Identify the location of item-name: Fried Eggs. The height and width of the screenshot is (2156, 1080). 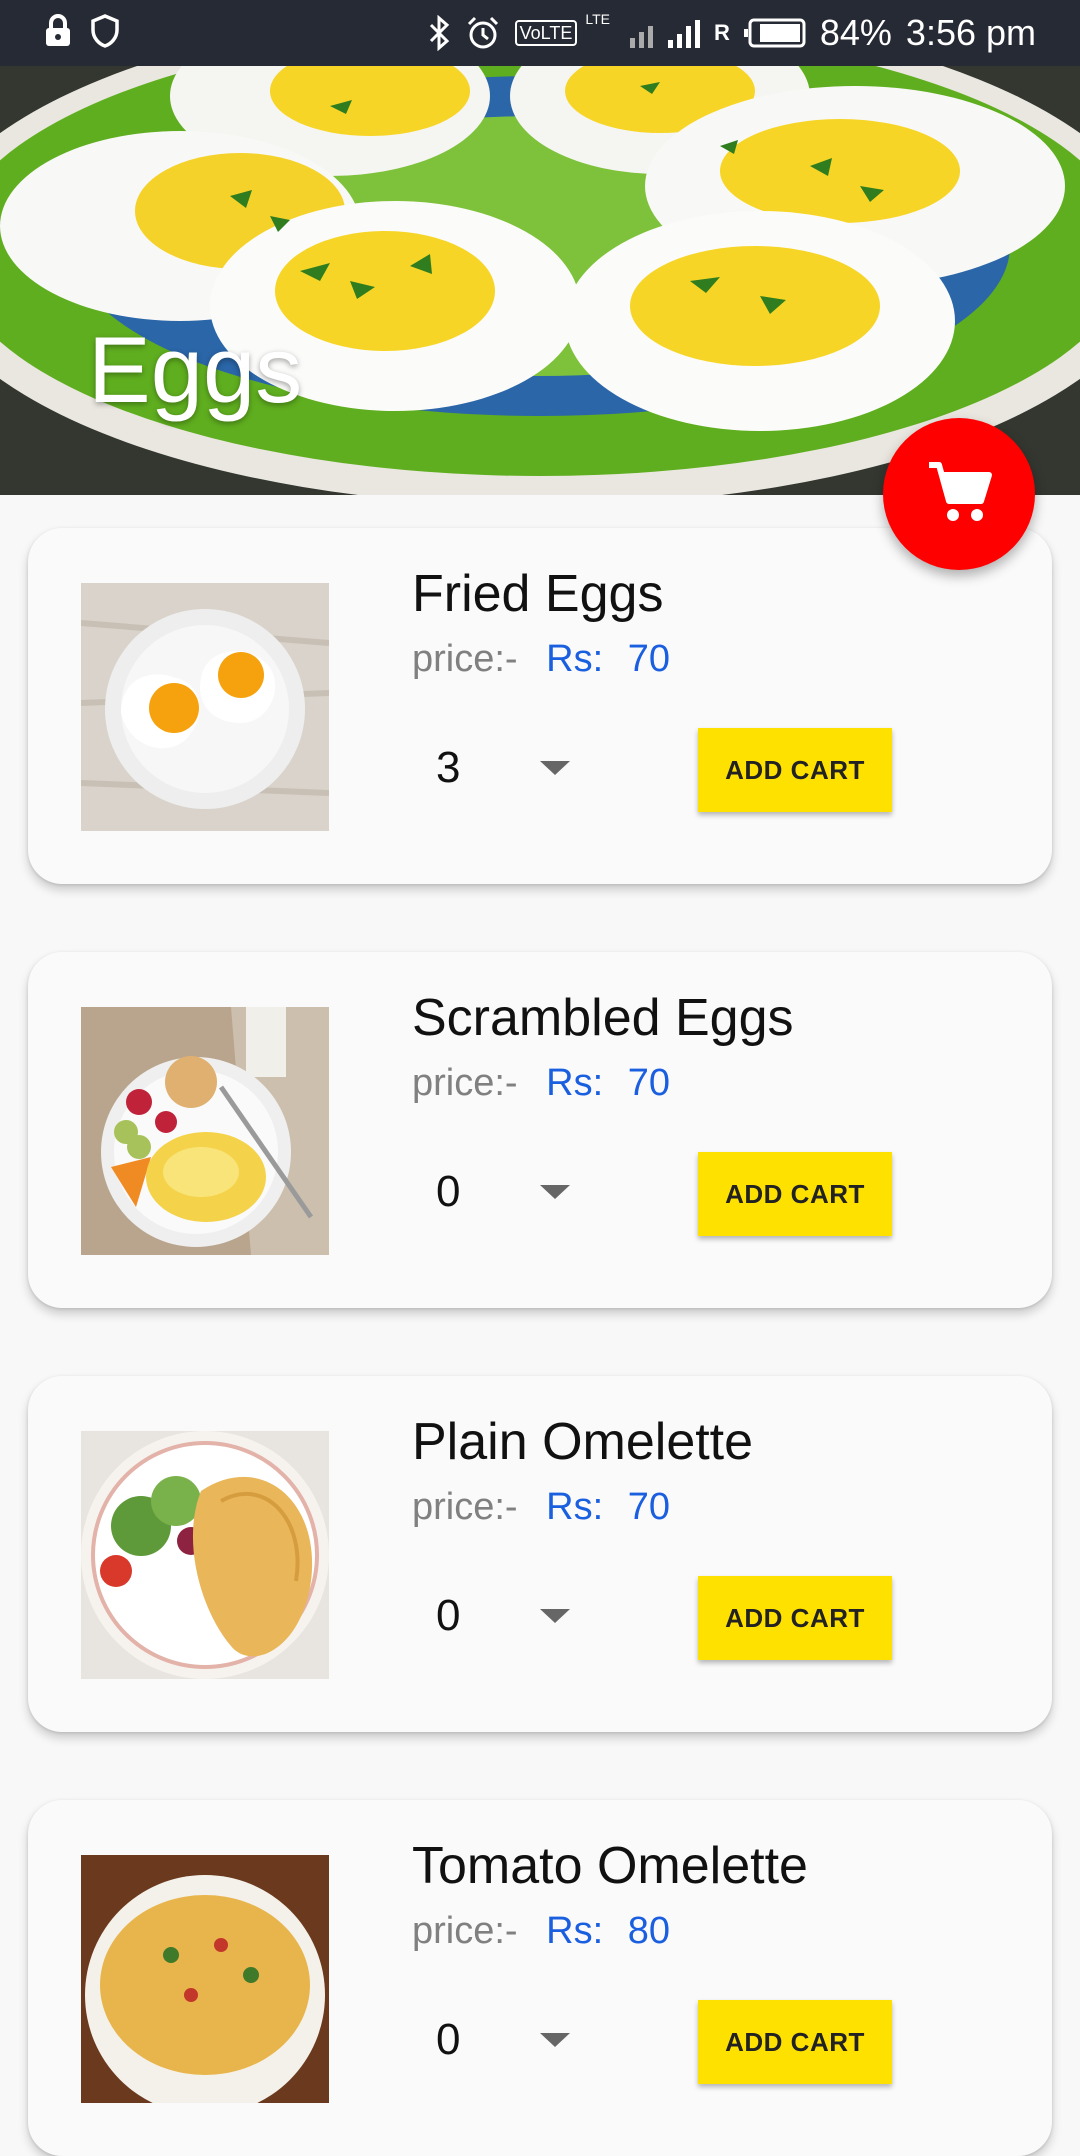
(538, 594).